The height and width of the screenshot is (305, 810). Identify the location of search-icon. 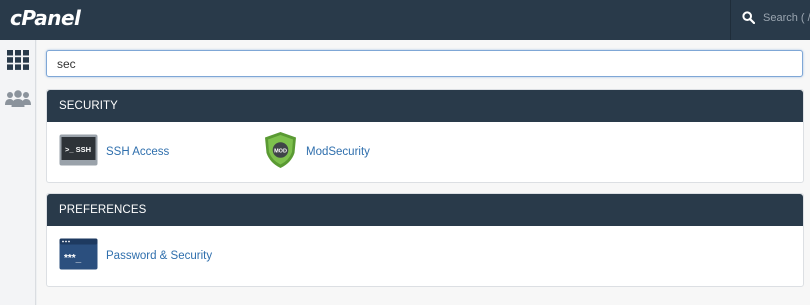
(748, 17).